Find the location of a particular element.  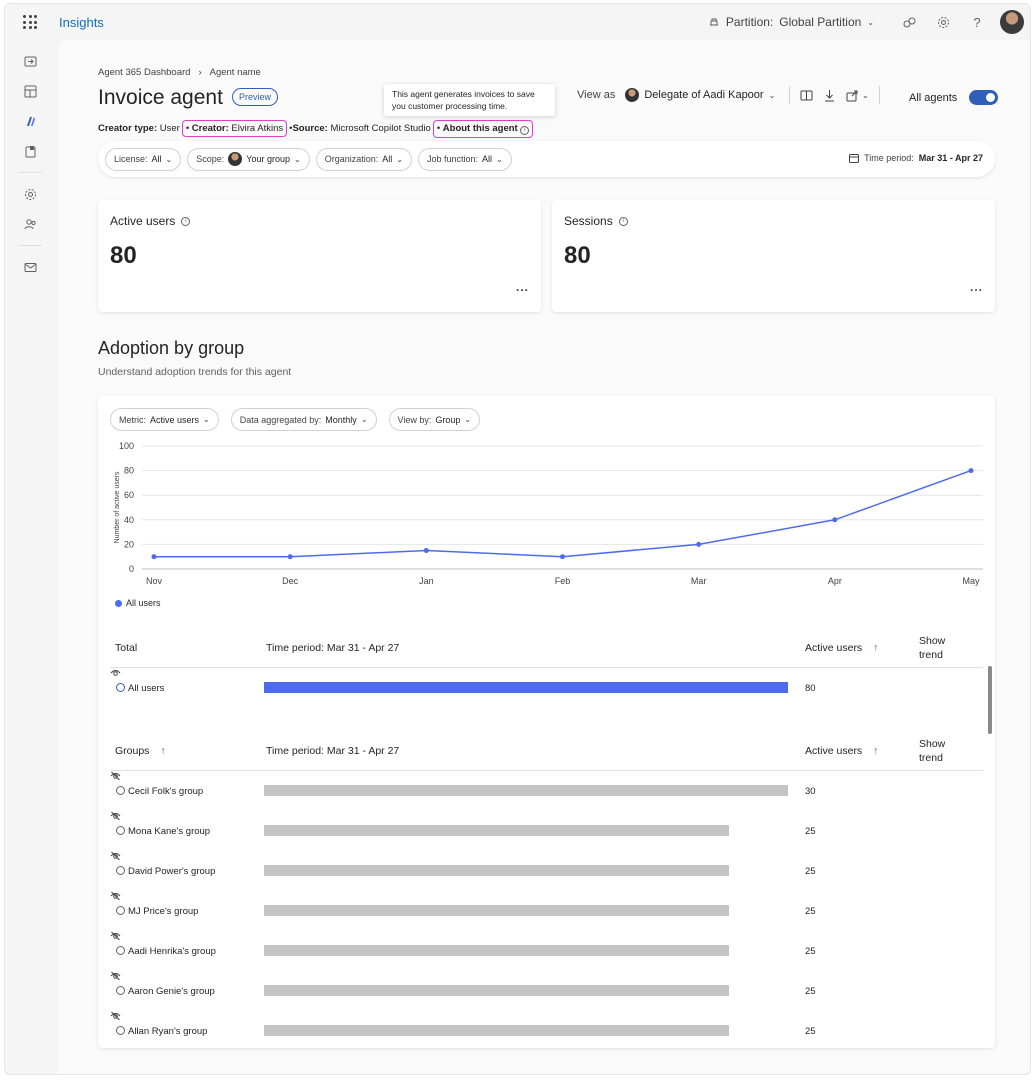

filter-organization: Organization: All ⌄ is located at coordinates (363, 159).